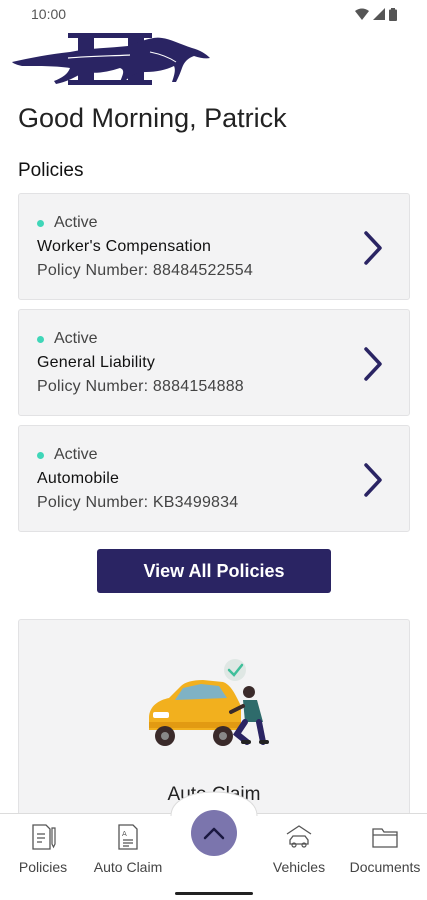 This screenshot has height=900, width=427. What do you see at coordinates (78, 478) in the screenshot?
I see `policy-name: Automobile` at bounding box center [78, 478].